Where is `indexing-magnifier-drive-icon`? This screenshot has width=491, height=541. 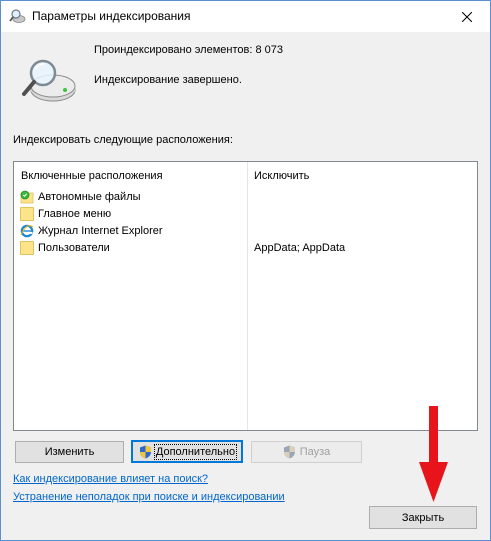
indexing-magnifier-drive-icon is located at coordinates (49, 80).